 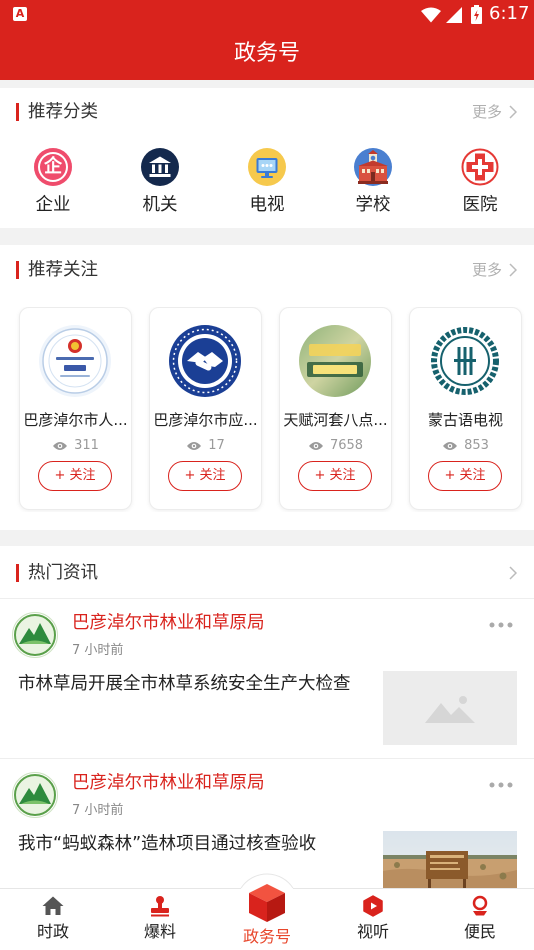 I want to click on tab-label: 时政, so click(x=52, y=931).